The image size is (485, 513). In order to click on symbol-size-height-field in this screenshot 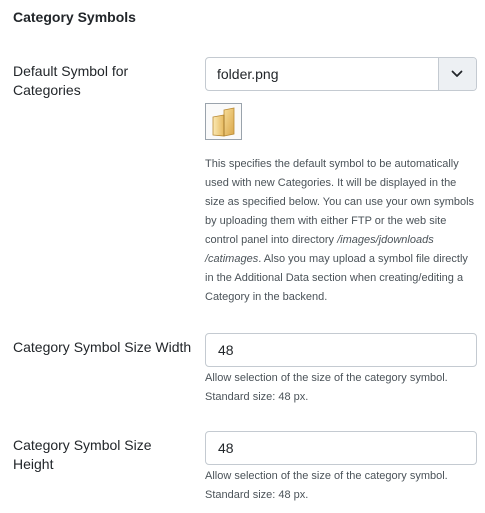, I will do `click(341, 448)`.